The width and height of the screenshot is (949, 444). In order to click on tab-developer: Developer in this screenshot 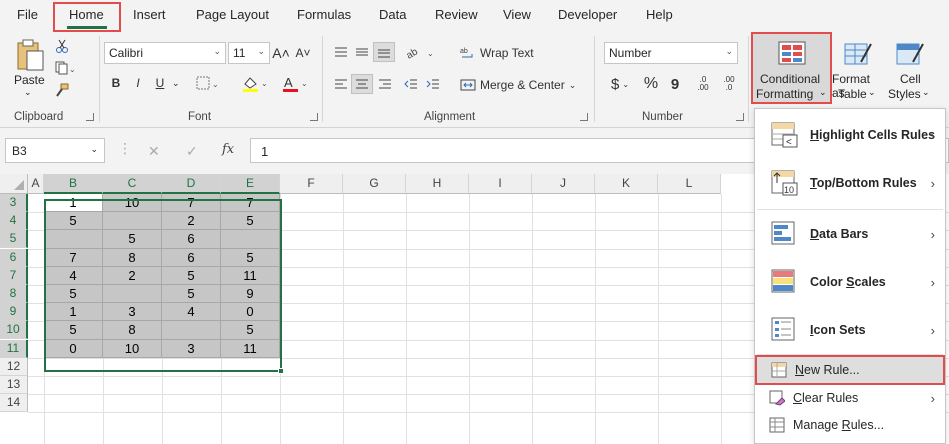, I will do `click(587, 14)`.